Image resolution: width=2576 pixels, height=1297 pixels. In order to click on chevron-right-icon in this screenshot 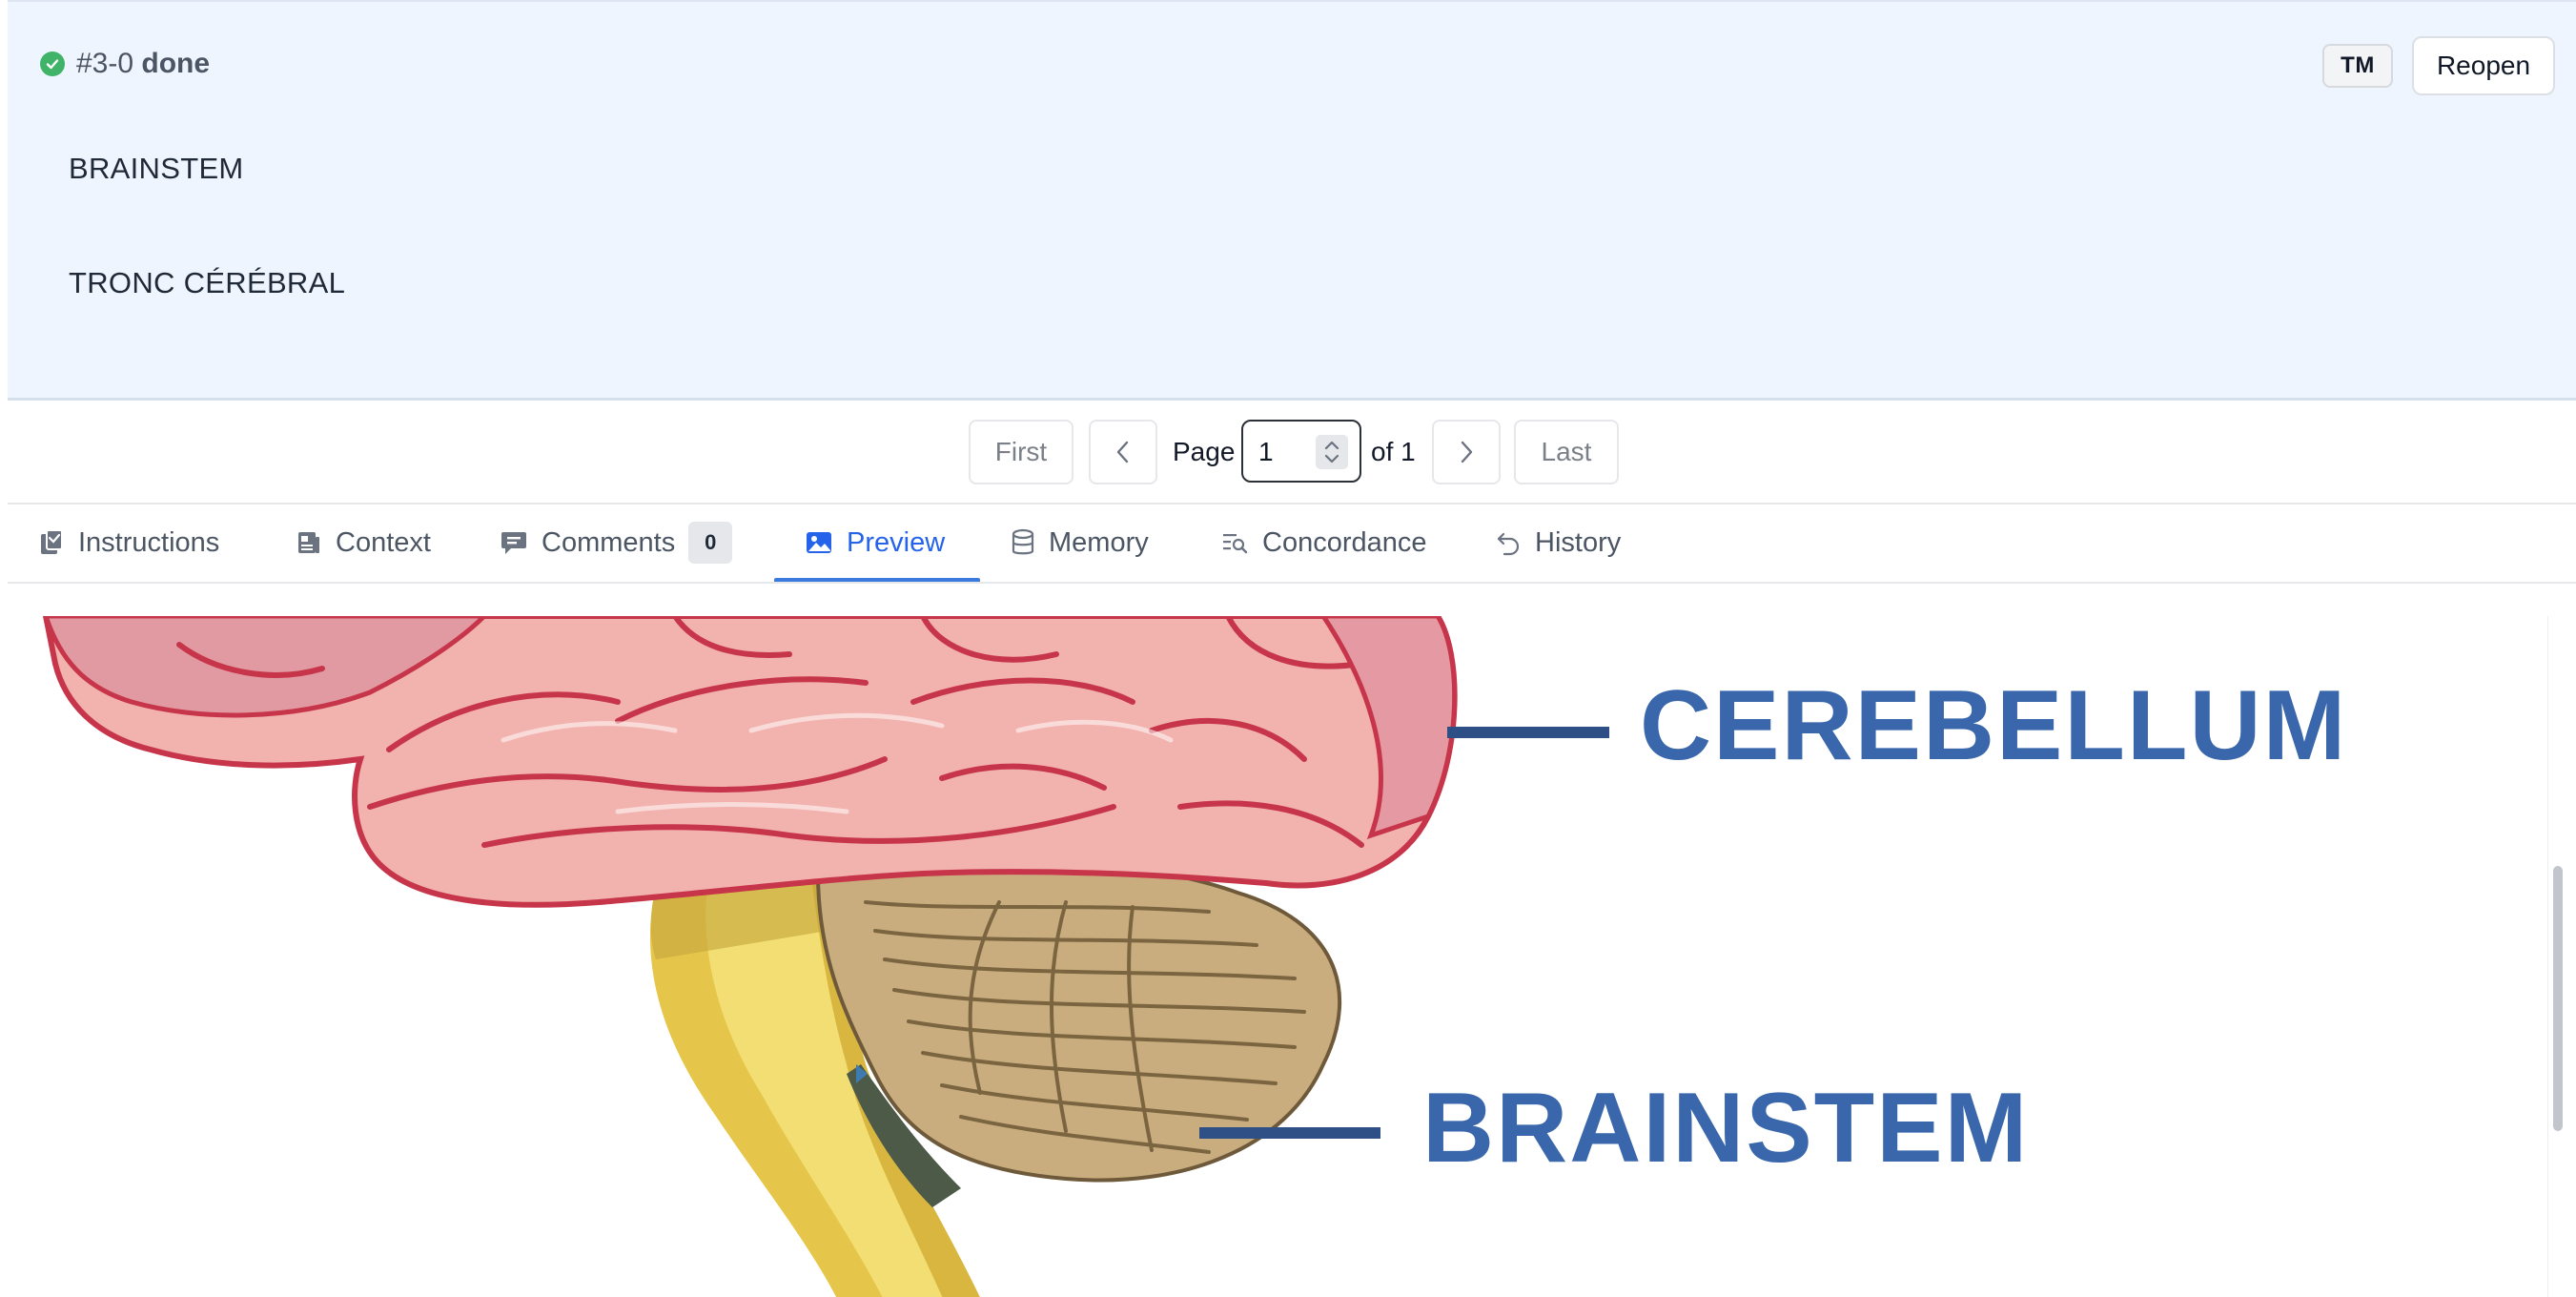, I will do `click(1467, 452)`.